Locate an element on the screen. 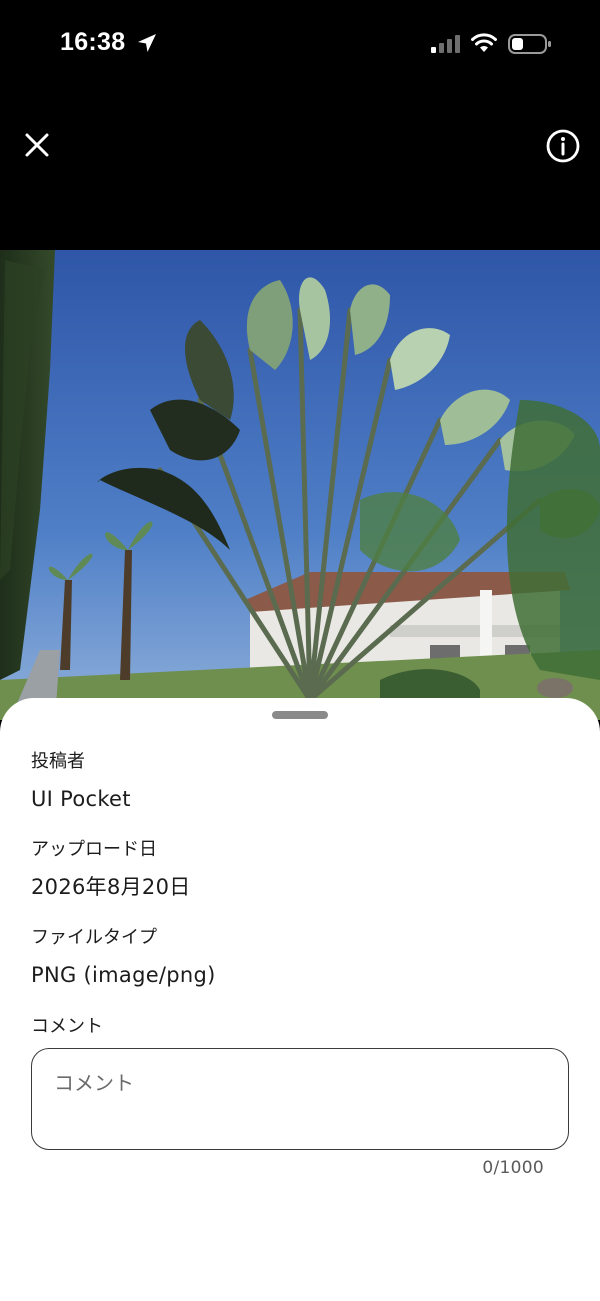  comment-label: コメント is located at coordinates (67, 1026).